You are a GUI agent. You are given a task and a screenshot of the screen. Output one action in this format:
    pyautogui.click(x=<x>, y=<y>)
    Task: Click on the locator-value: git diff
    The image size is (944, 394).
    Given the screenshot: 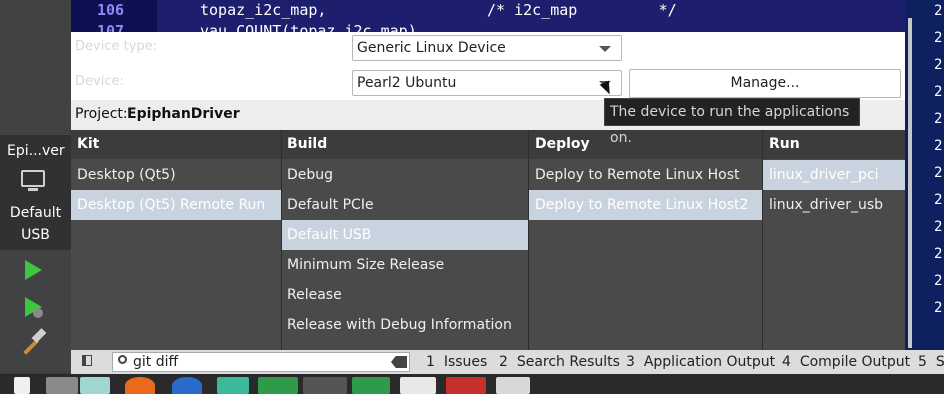 What is the action you would take?
    pyautogui.click(x=156, y=362)
    